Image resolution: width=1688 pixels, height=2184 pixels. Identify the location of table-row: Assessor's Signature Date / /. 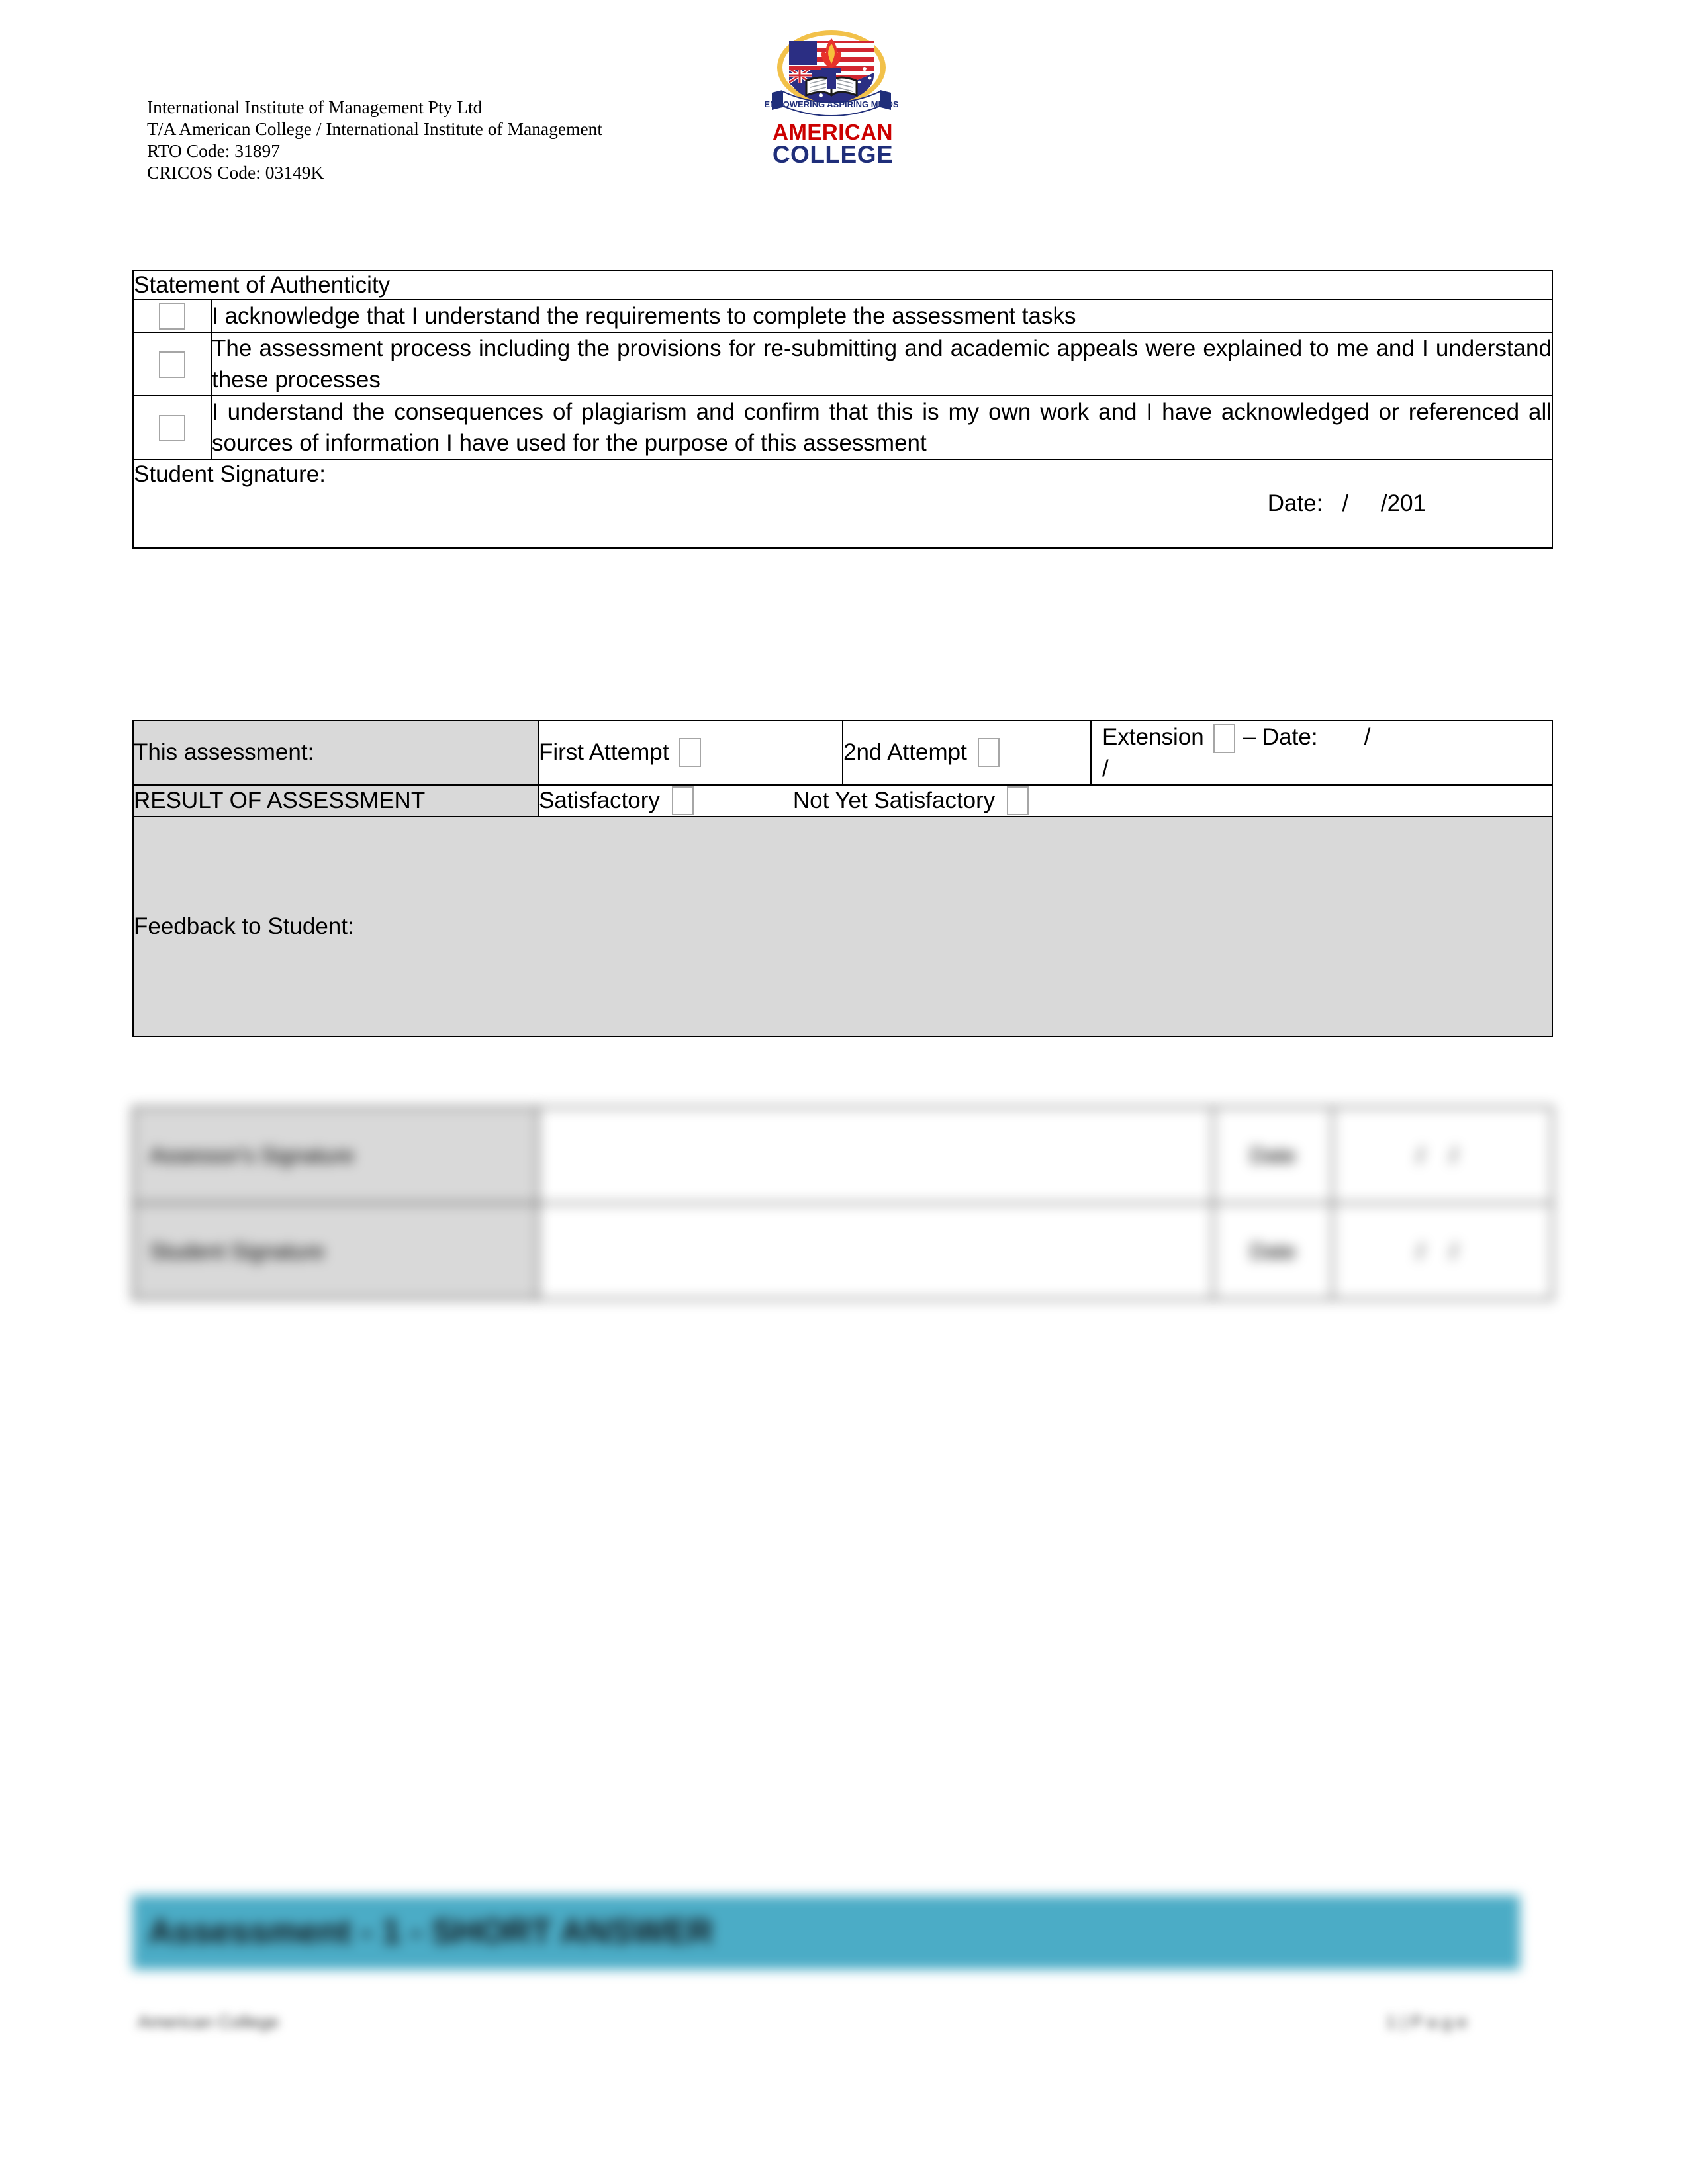
(842, 1155).